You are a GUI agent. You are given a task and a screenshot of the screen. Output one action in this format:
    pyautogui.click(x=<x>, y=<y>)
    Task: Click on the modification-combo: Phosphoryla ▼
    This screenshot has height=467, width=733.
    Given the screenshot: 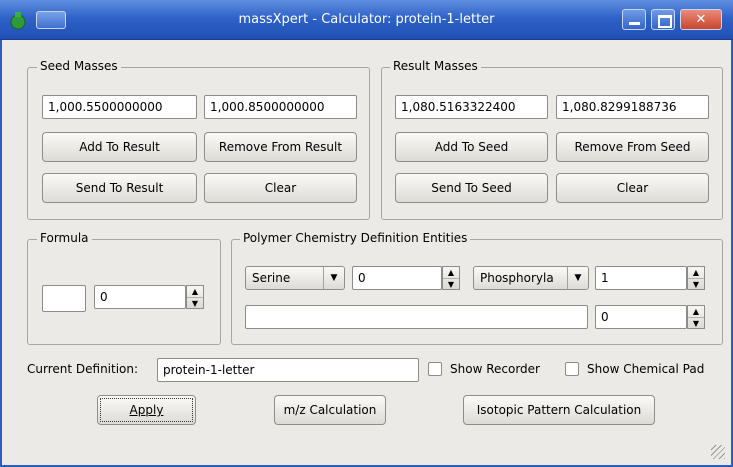 What is the action you would take?
    pyautogui.click(x=531, y=278)
    